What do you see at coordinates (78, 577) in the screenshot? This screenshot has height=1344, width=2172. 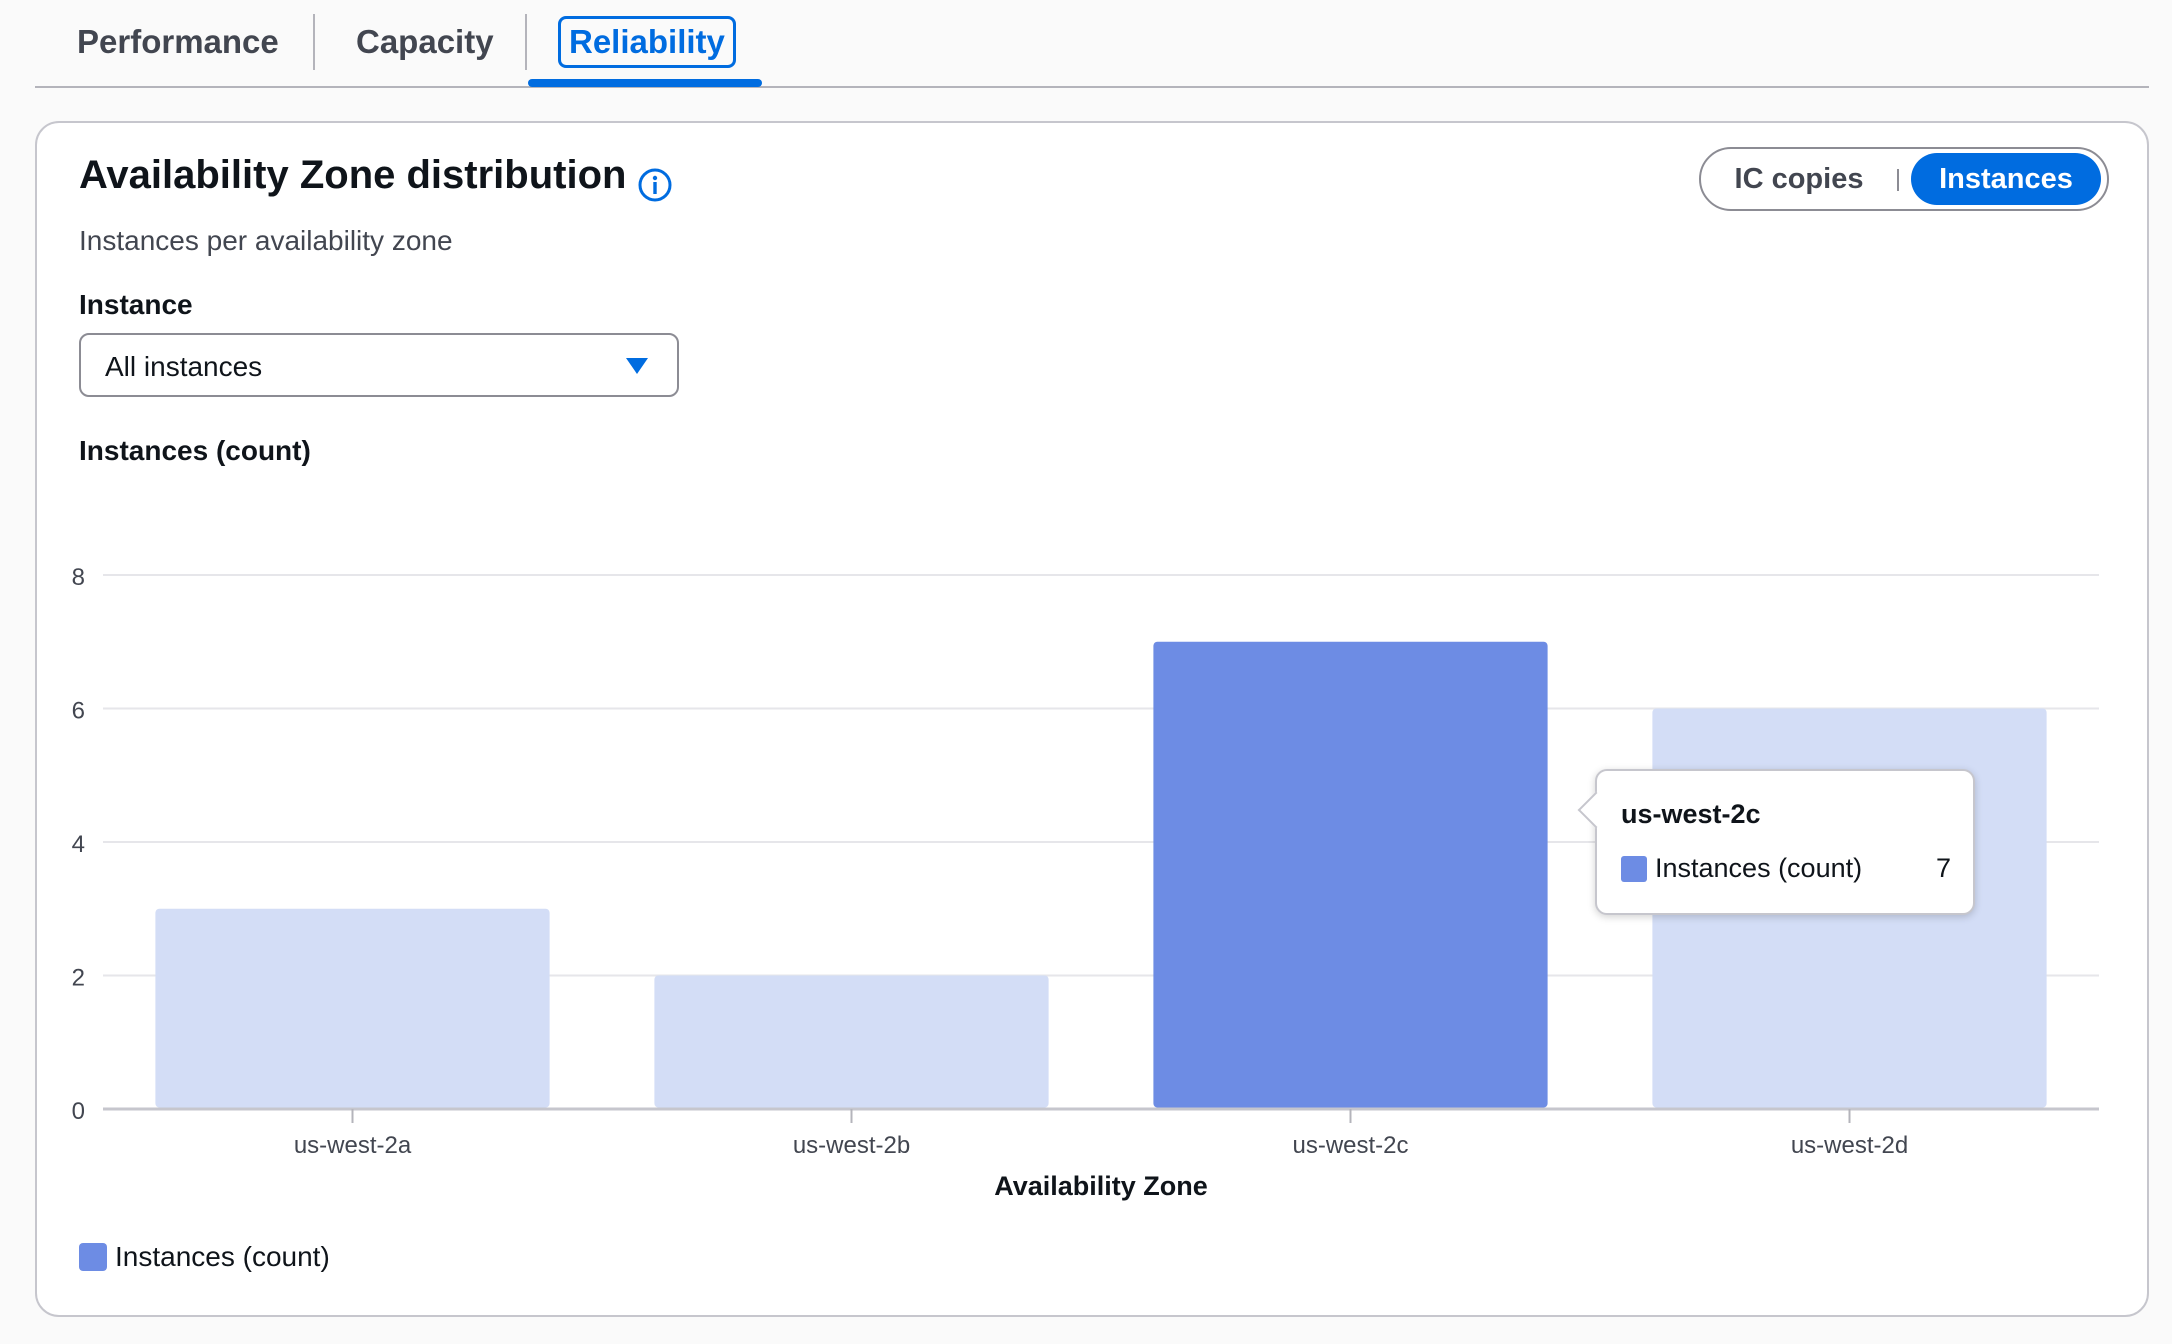 I see `y-tick-label: 8` at bounding box center [78, 577].